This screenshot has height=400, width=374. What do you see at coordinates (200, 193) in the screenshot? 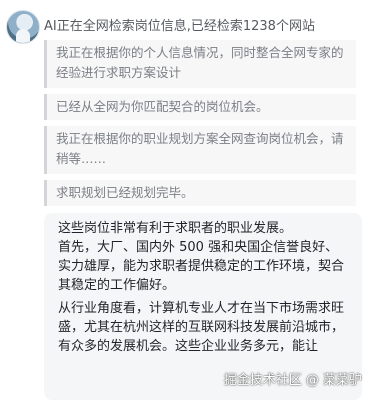
I see `progress-step-4: 求职规划已经规划完毕。` at bounding box center [200, 193].